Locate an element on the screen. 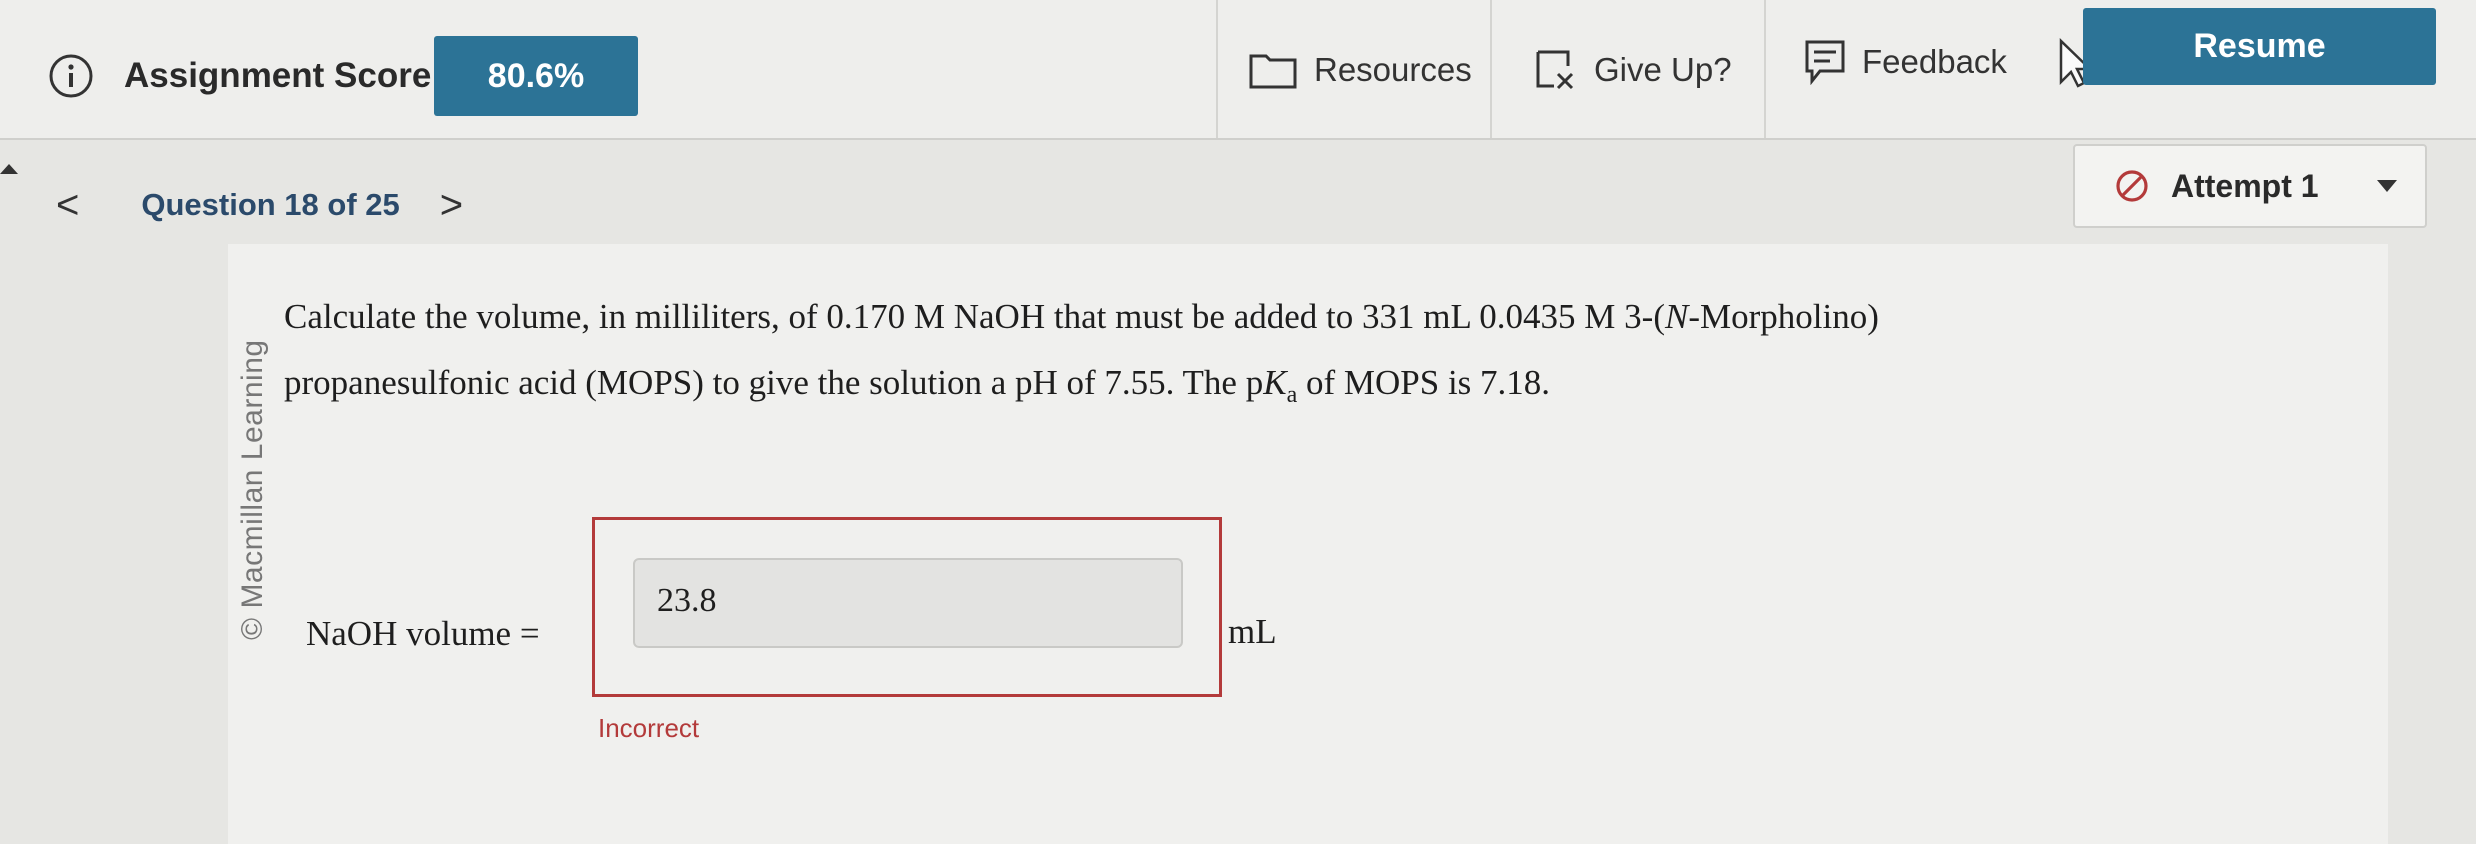 Image resolution: width=2476 pixels, height=844 pixels. folder-icon is located at coordinates (1273, 71).